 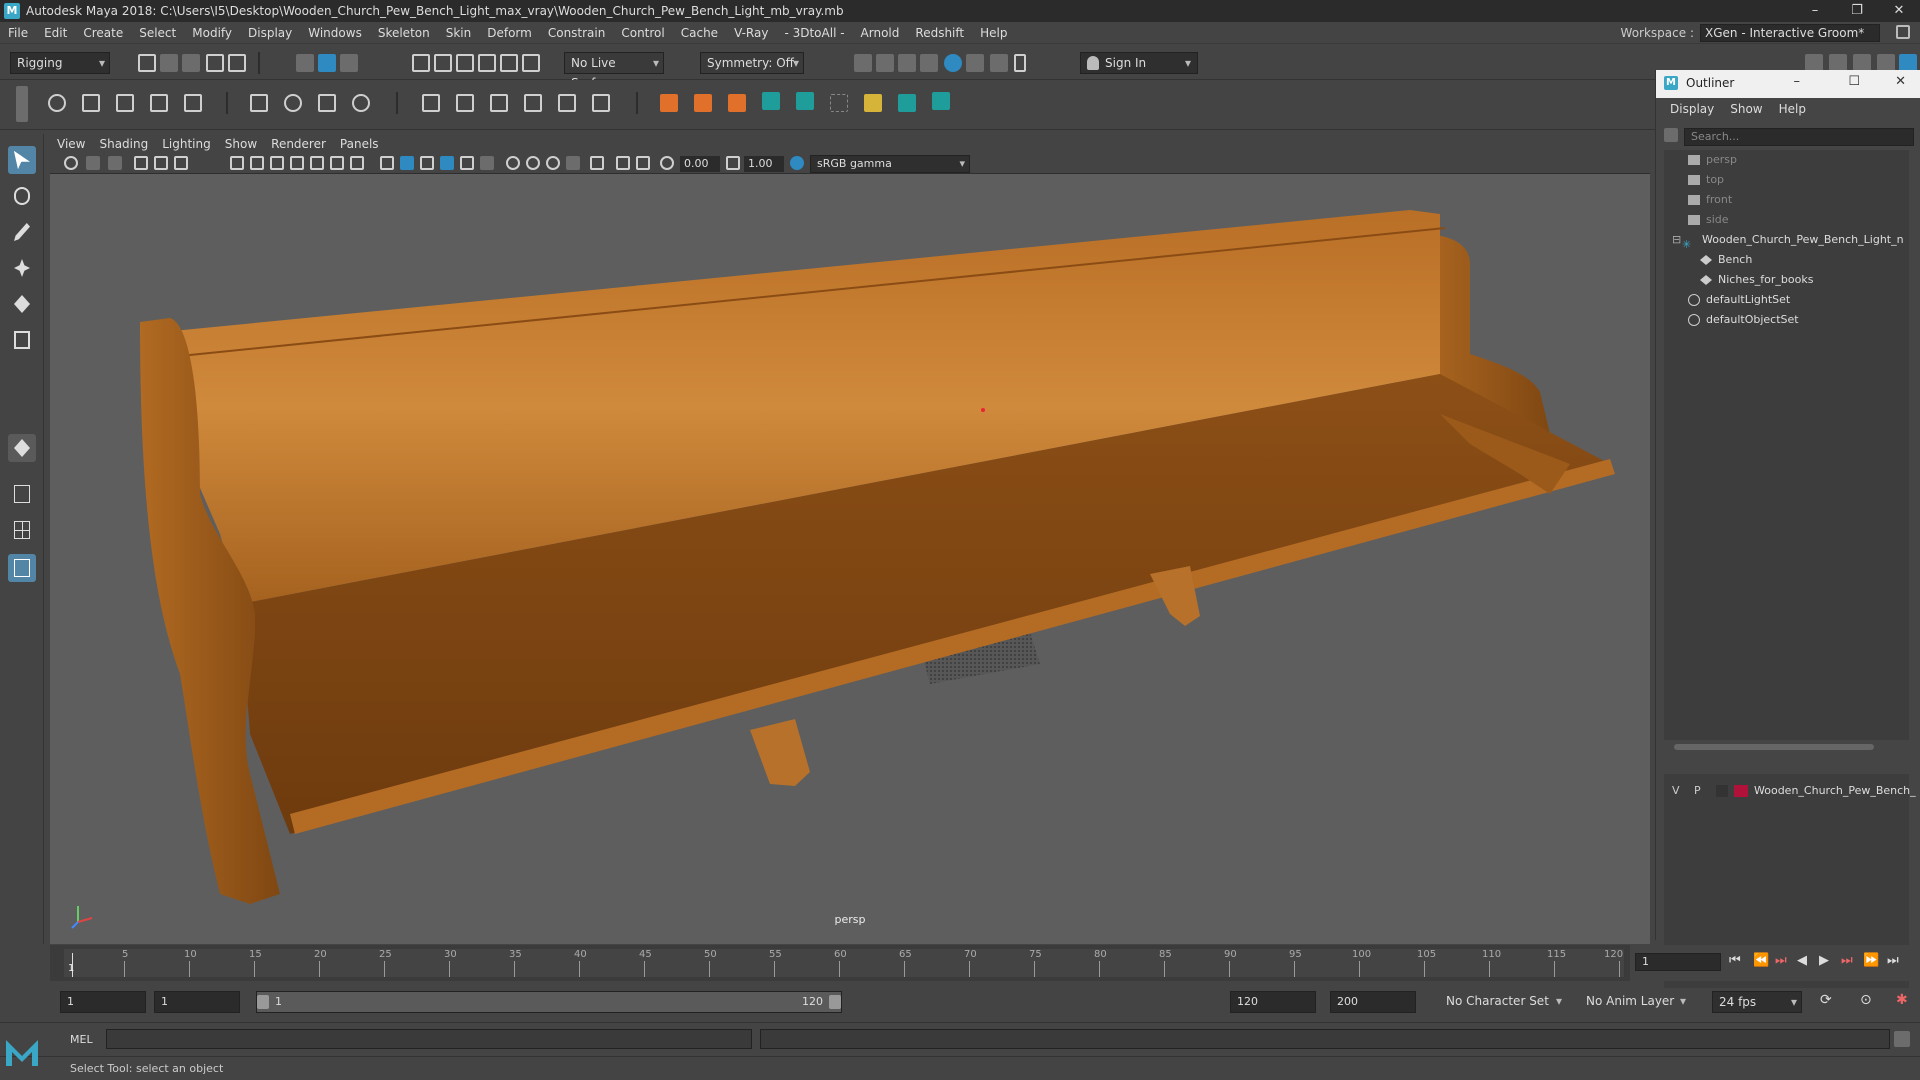 What do you see at coordinates (237, 163) in the screenshot?
I see `grid-icon` at bounding box center [237, 163].